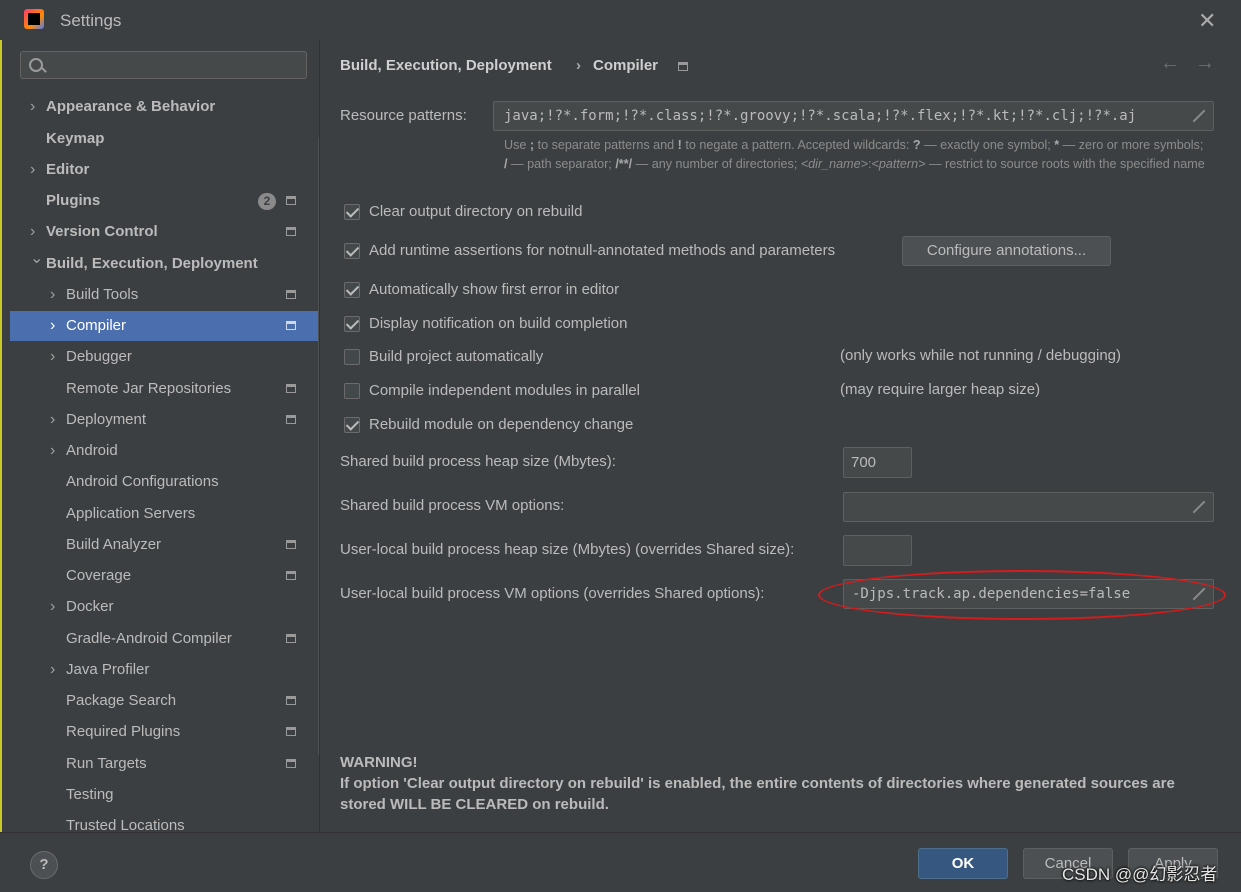 The image size is (1241, 892). Describe the element at coordinates (963, 863) in the screenshot. I see `ok-button: OK` at that location.